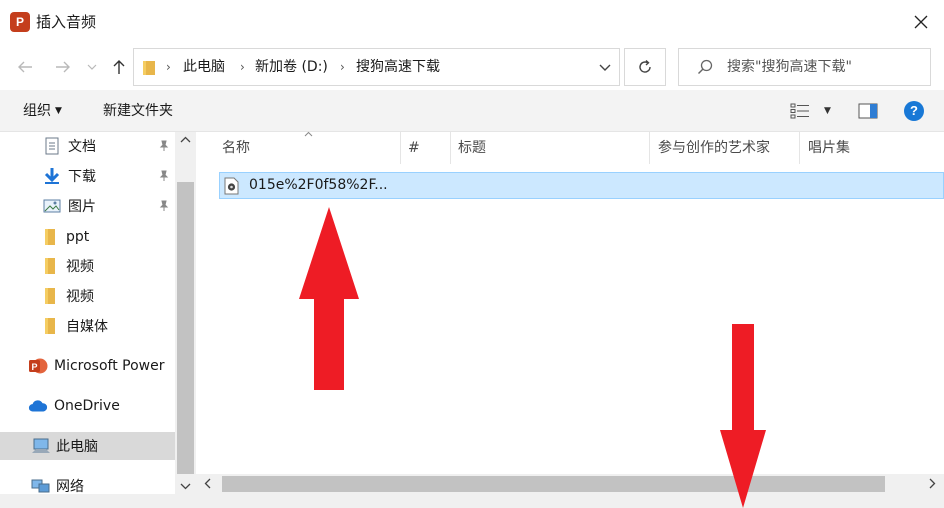 This screenshot has width=944, height=508. I want to click on breadcrumb-sogou-download: 搜狗高速下载, so click(398, 67).